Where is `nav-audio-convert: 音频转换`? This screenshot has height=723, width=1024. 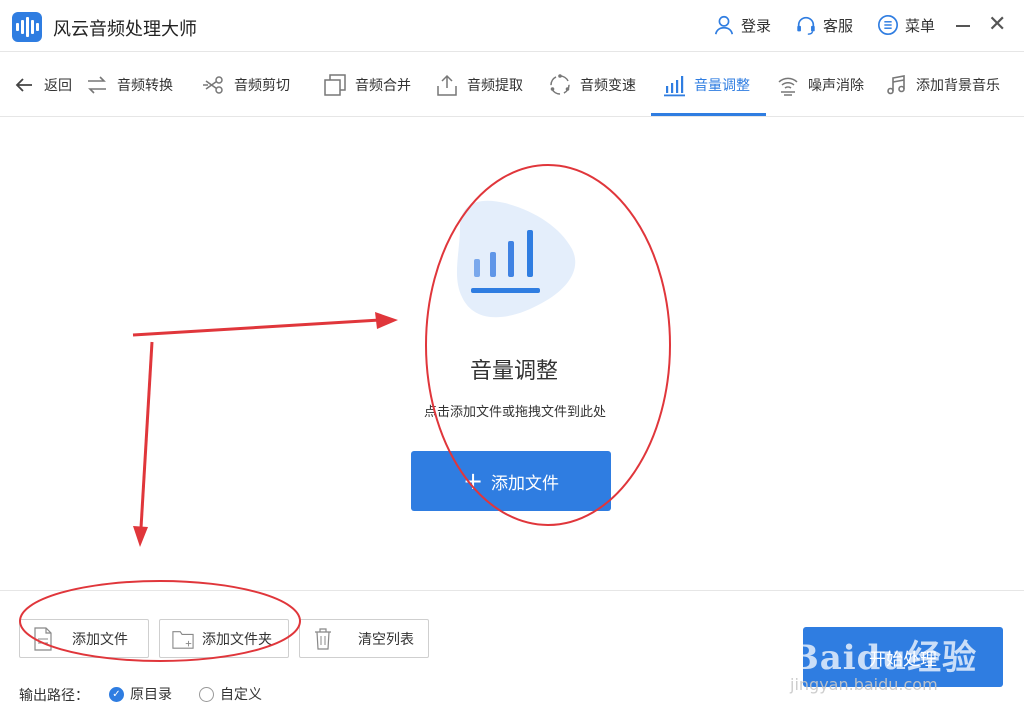
nav-audio-convert: 音频转换 is located at coordinates (129, 85).